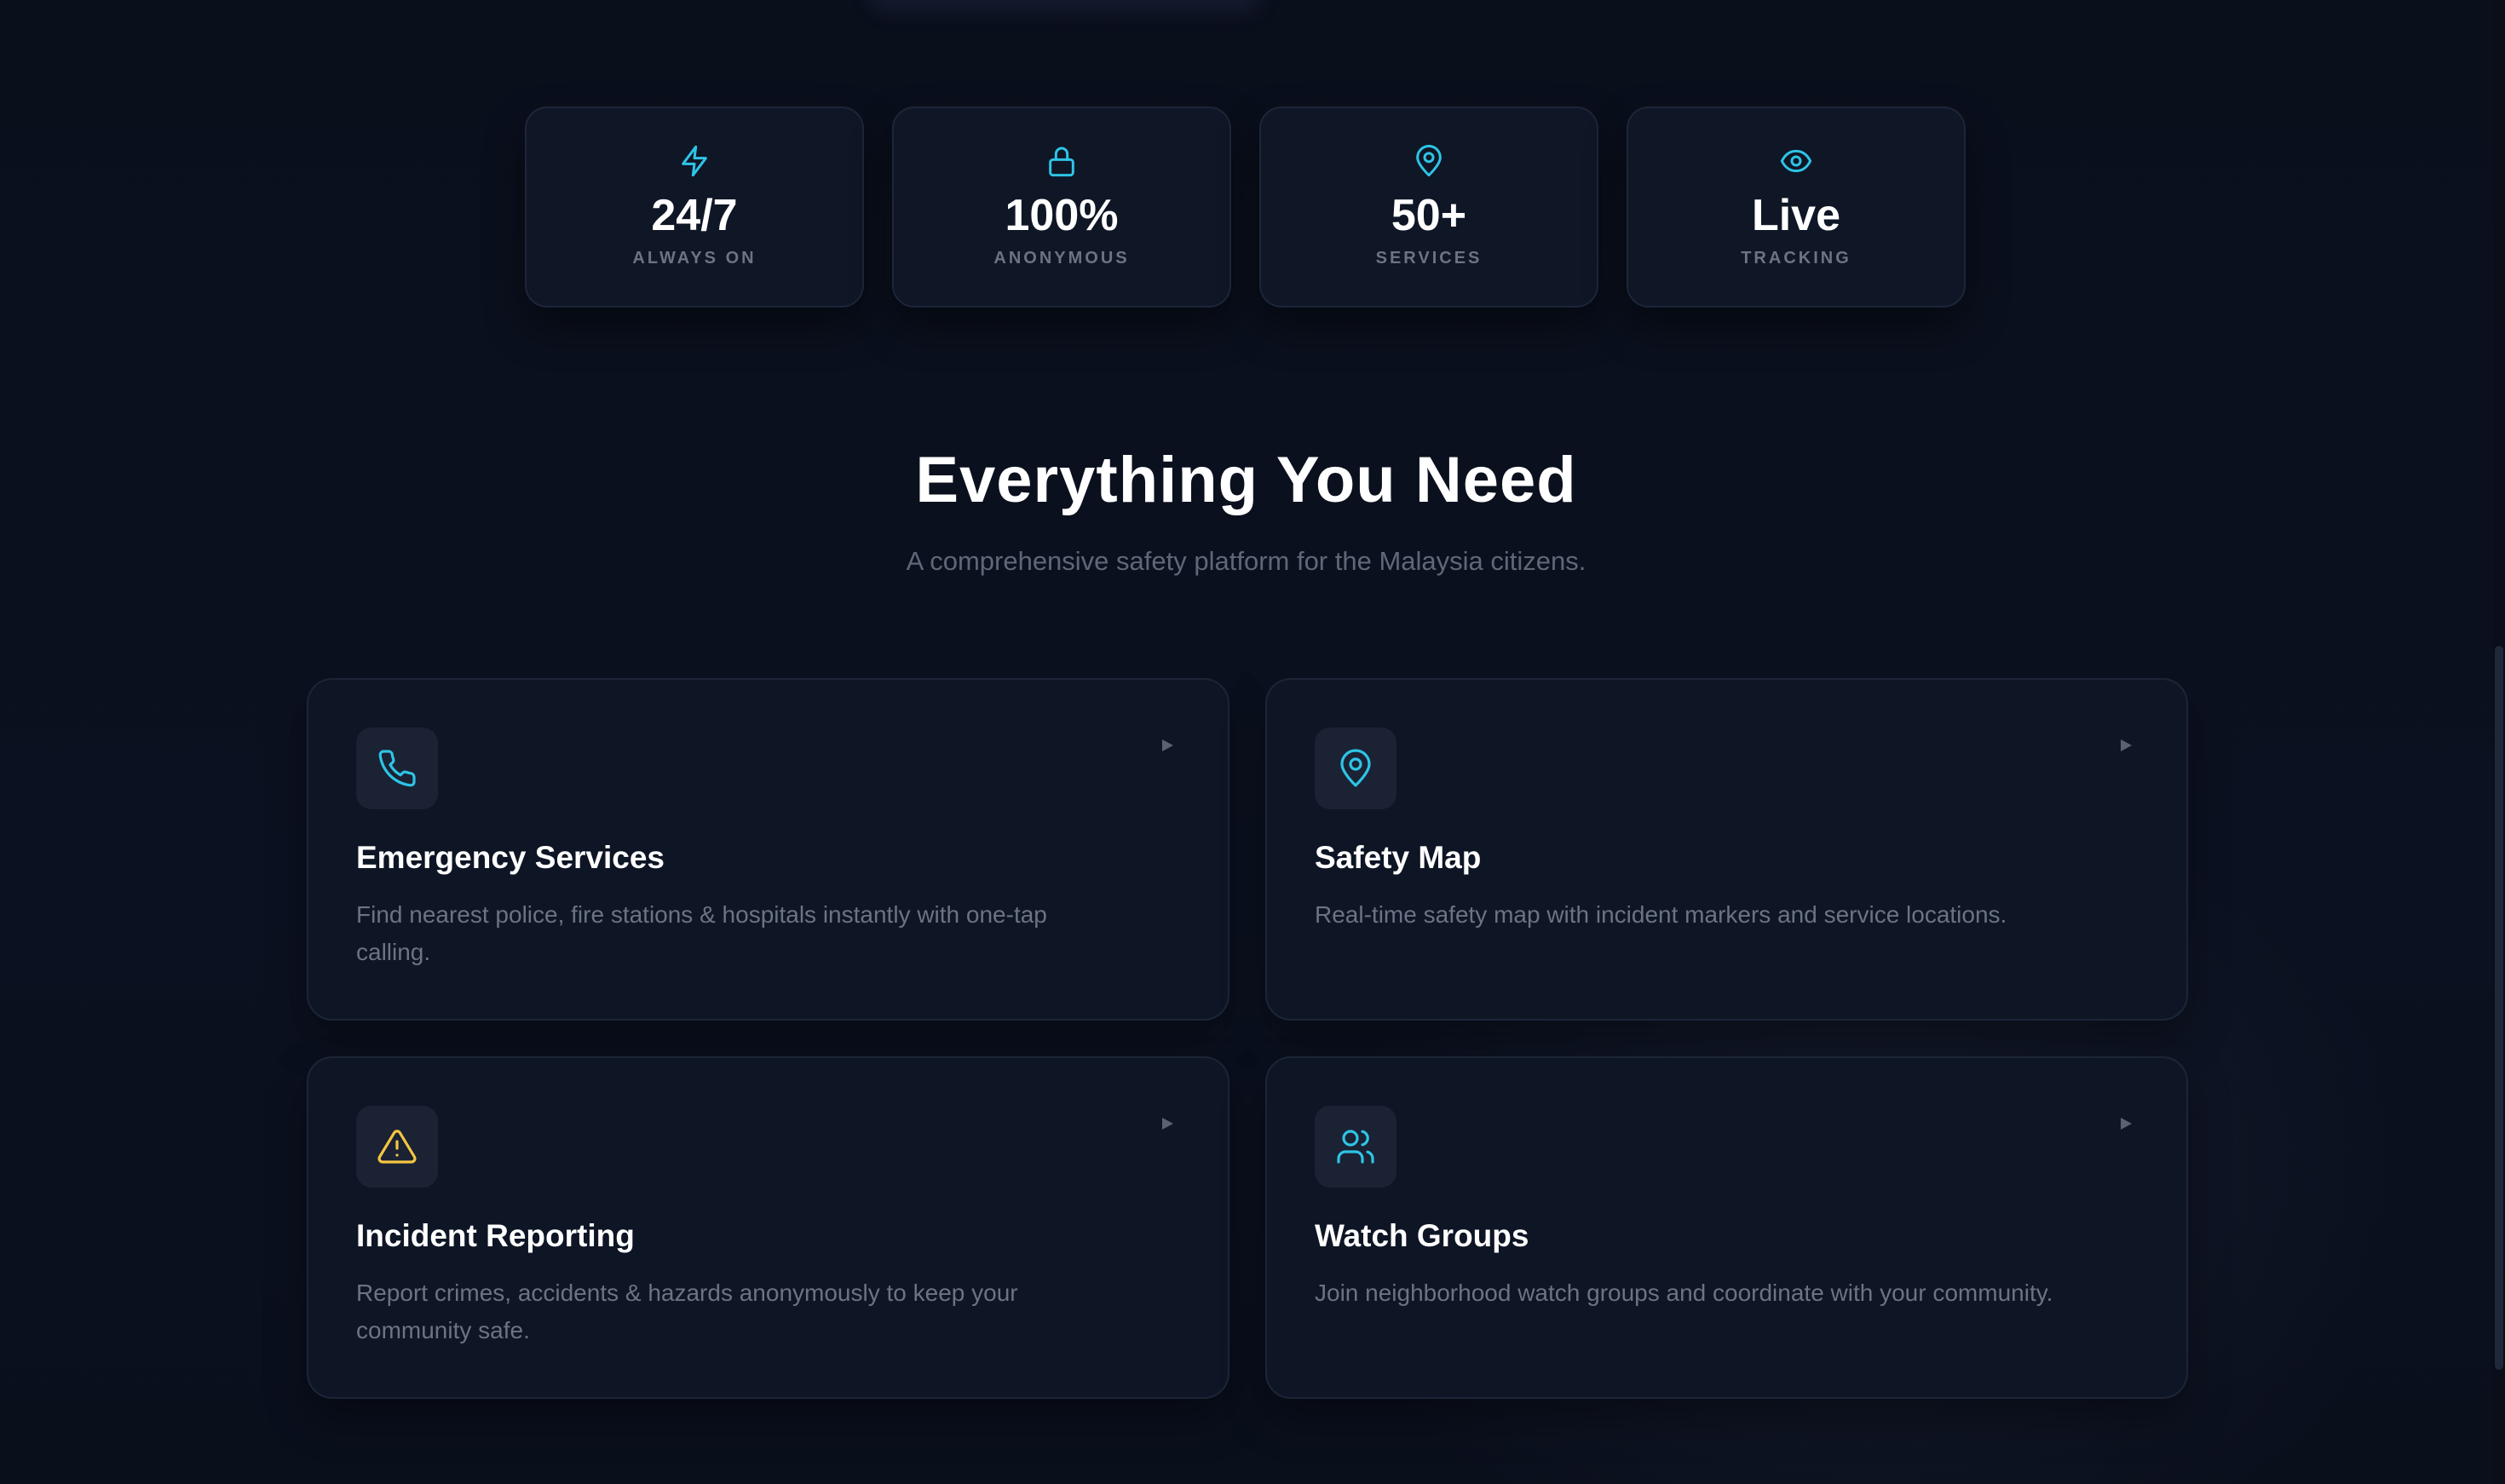  I want to click on stat-card-anonymous: 100% ANONYMOUS, so click(1061, 207).